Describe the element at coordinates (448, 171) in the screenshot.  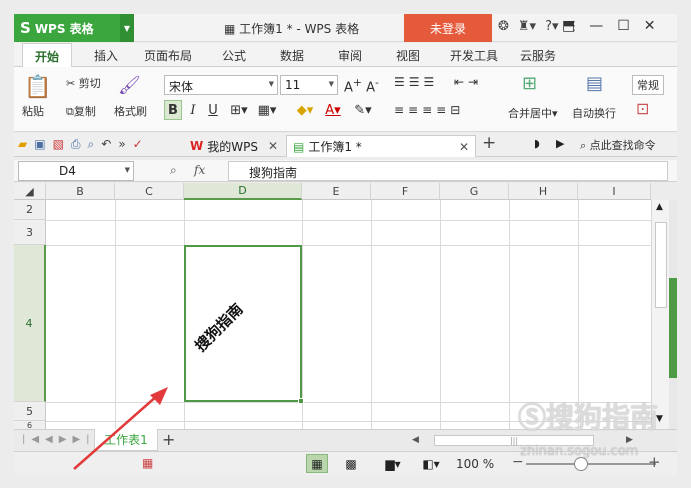
I see `formula-input: 搜狗指南` at that location.